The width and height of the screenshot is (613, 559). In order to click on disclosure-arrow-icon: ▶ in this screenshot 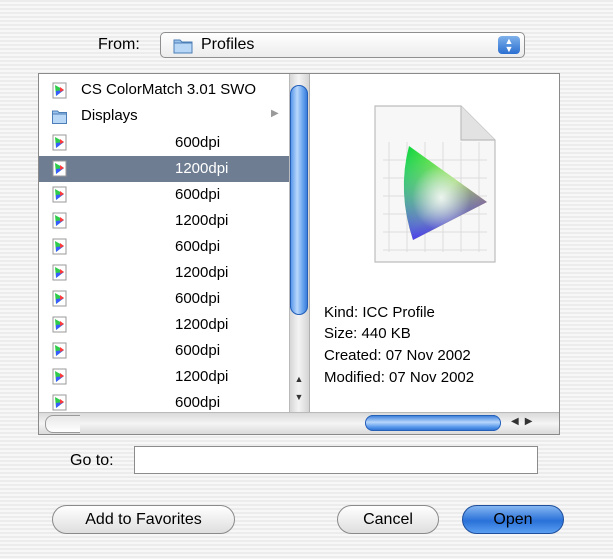, I will do `click(275, 113)`.